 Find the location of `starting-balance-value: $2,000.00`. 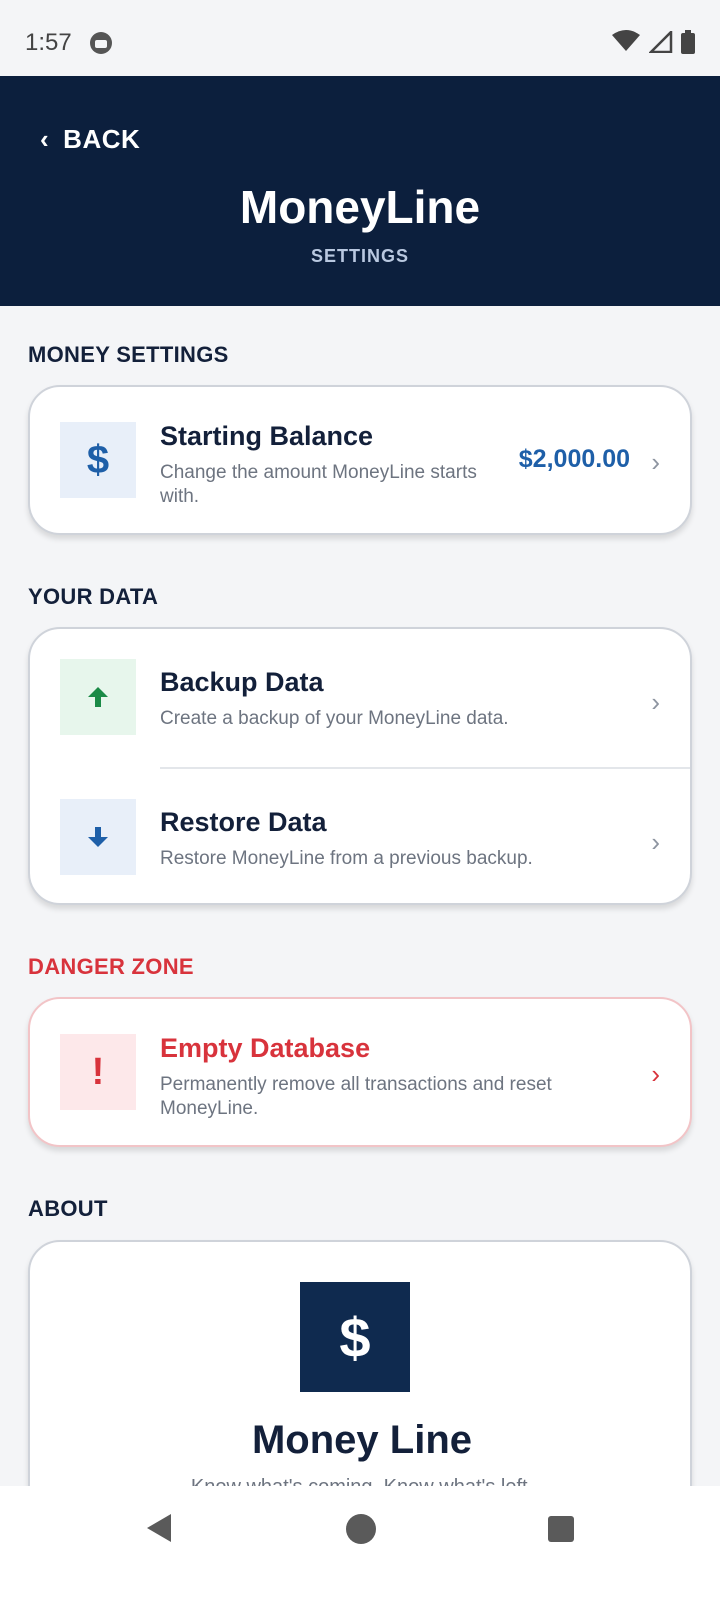

starting-balance-value: $2,000.00 is located at coordinates (574, 459).